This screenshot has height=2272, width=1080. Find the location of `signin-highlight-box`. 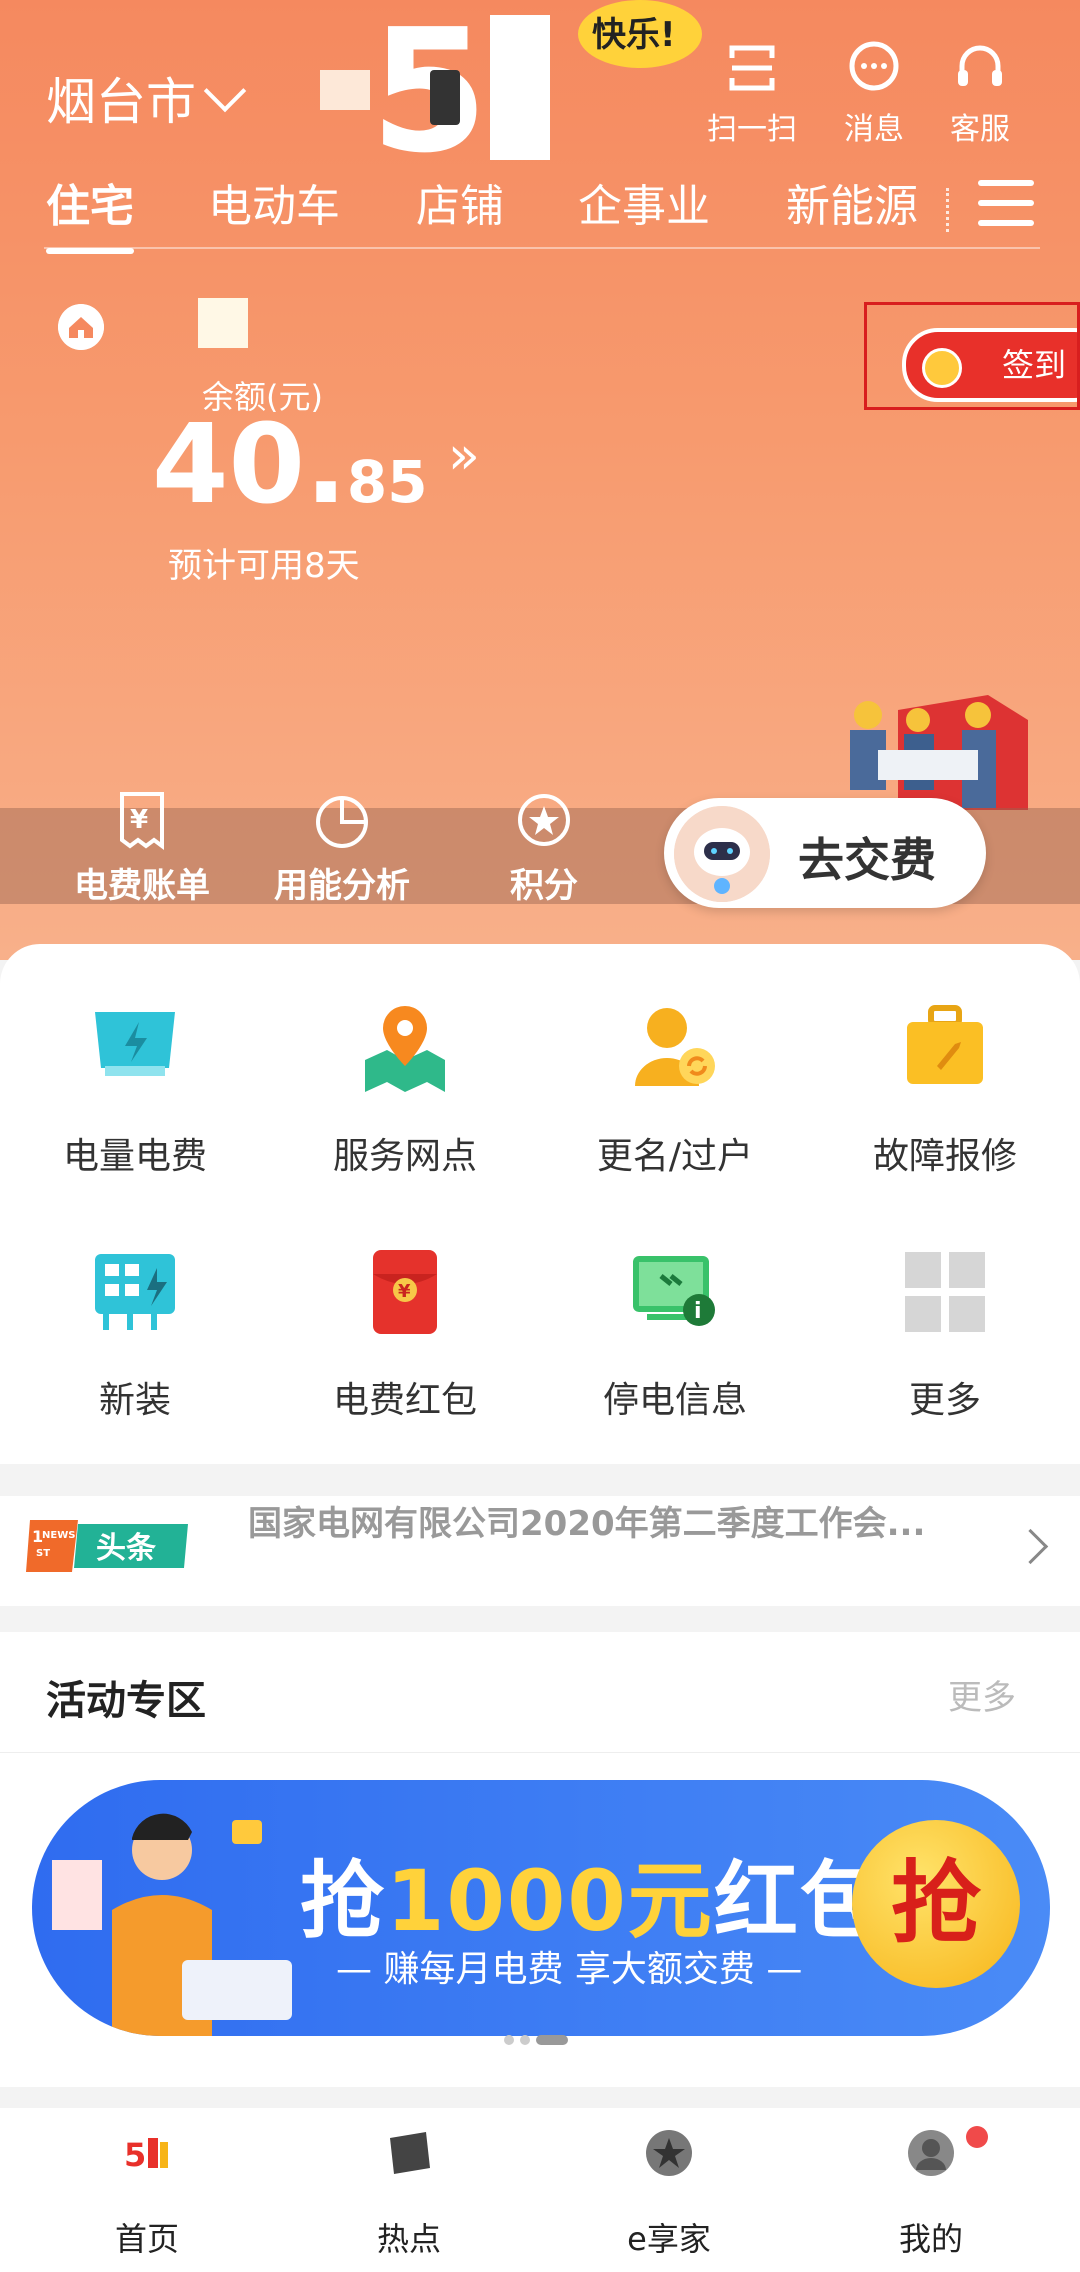

signin-highlight-box is located at coordinates (972, 356).